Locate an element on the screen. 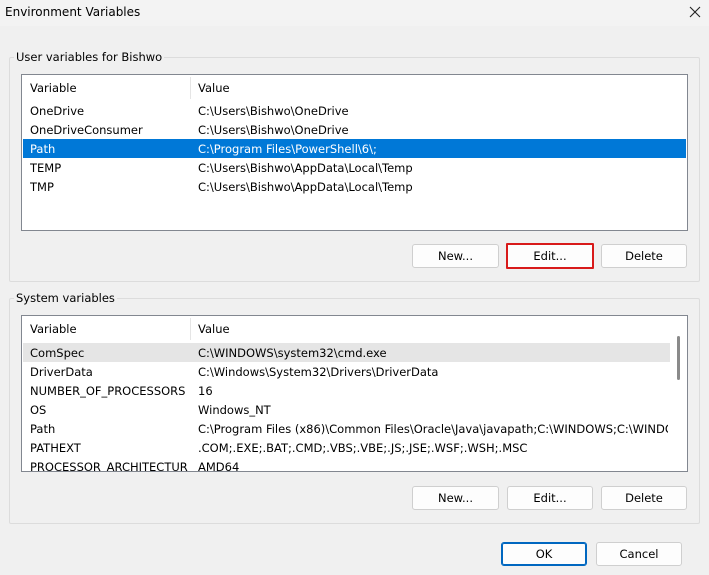 The height and width of the screenshot is (575, 709). user-variable-variable-cell: OneDrive is located at coordinates (57, 110).